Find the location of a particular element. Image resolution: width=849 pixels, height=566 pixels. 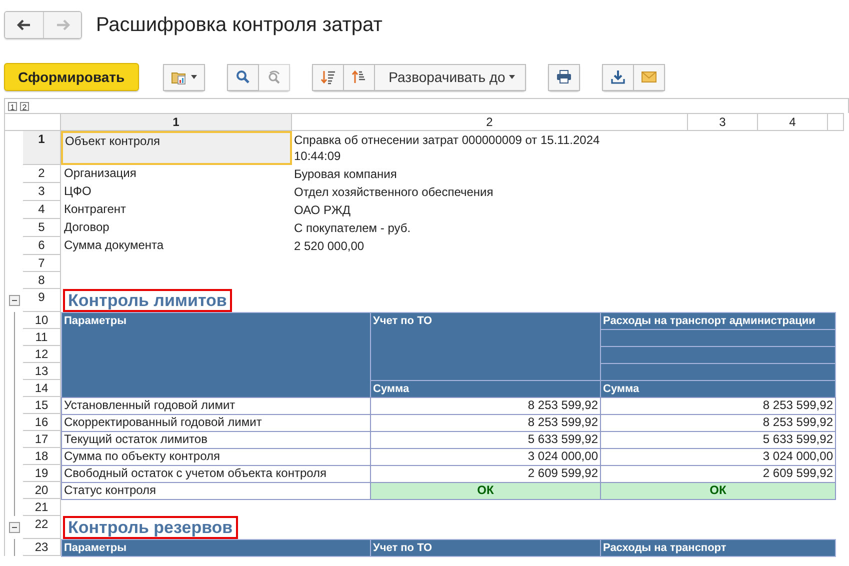

field-value: Буровая компания is located at coordinates (345, 174).